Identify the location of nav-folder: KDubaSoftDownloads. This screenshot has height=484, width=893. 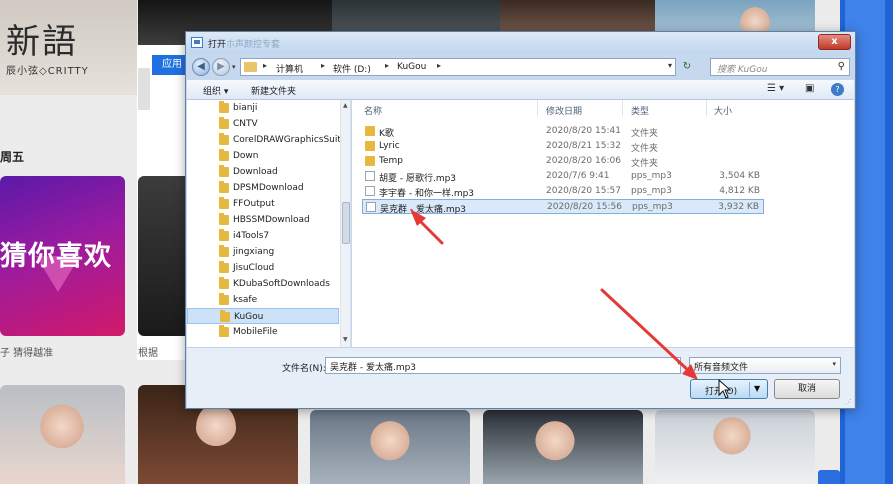
(263, 284).